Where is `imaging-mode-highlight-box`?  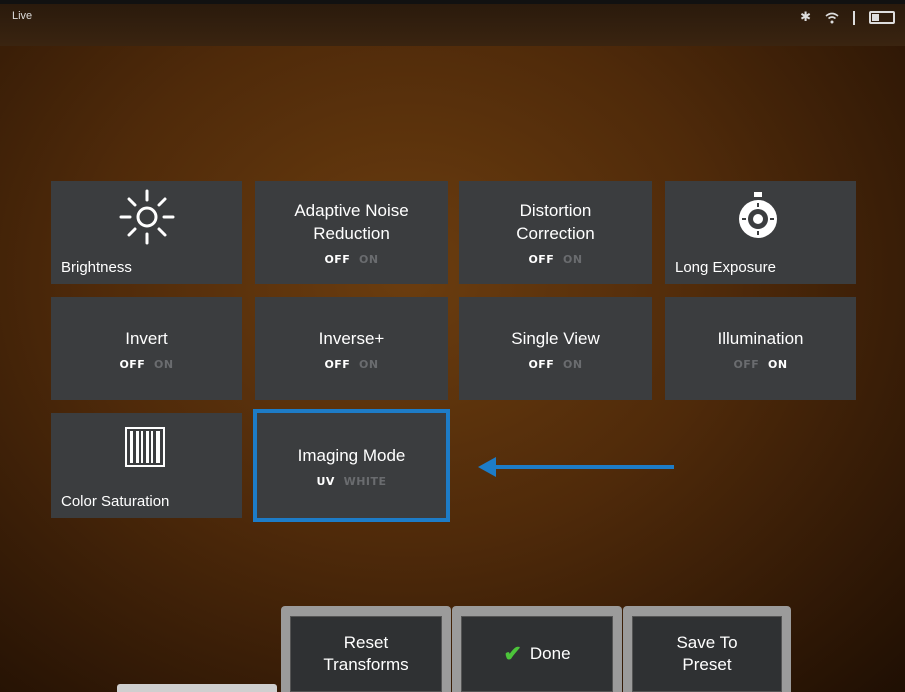 imaging-mode-highlight-box is located at coordinates (351, 465).